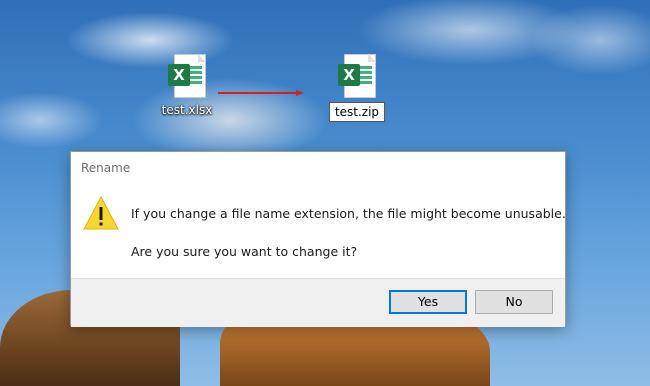 Image resolution: width=650 pixels, height=386 pixels. Describe the element at coordinates (357, 112) in the screenshot. I see `file-name-edit-field: test.zip` at that location.